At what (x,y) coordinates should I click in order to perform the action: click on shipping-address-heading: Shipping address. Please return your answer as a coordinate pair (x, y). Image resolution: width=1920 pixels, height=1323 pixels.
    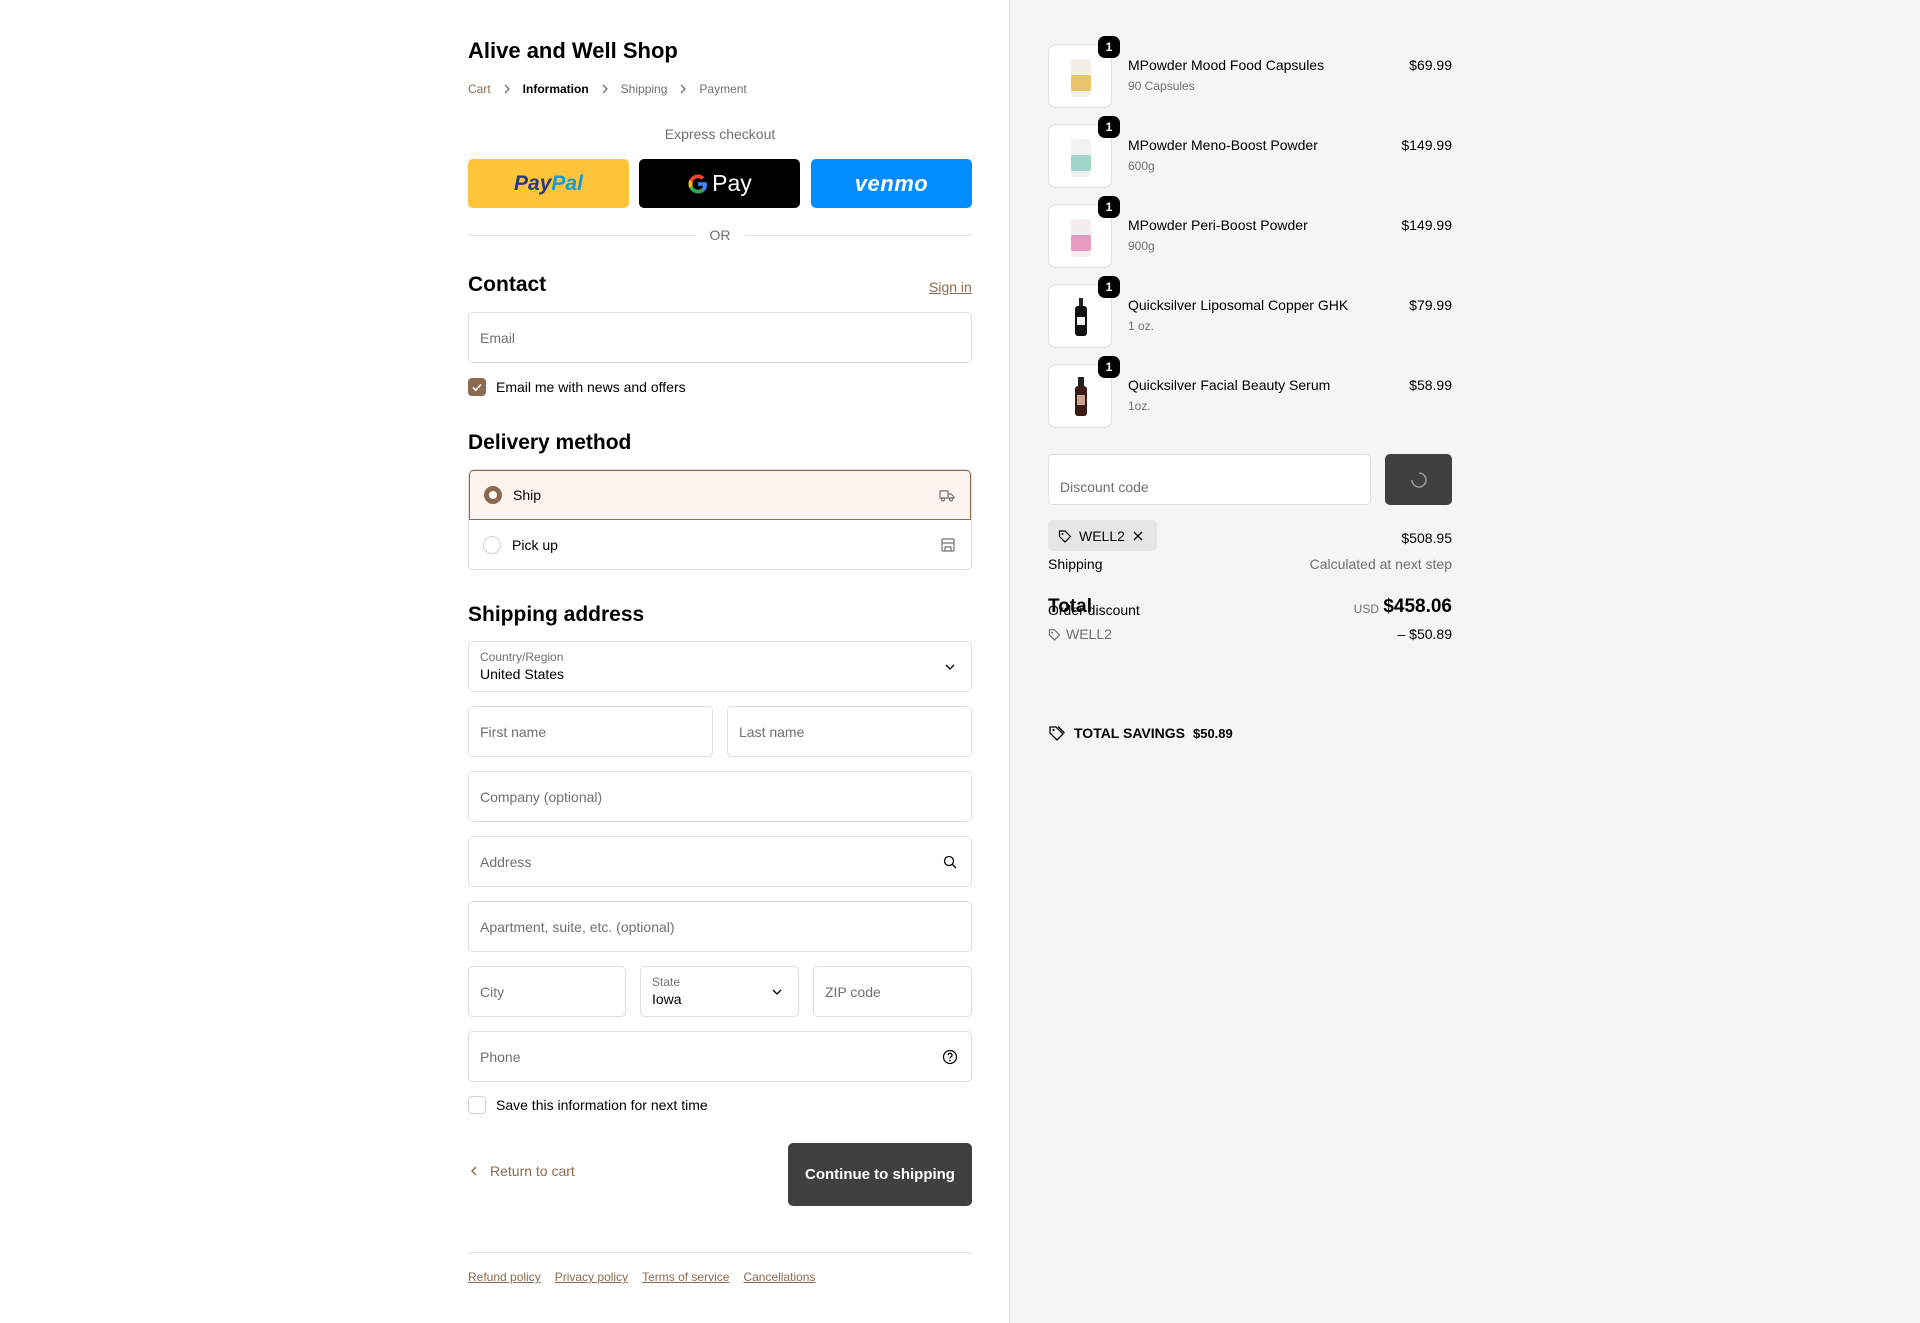
    Looking at the image, I should click on (556, 614).